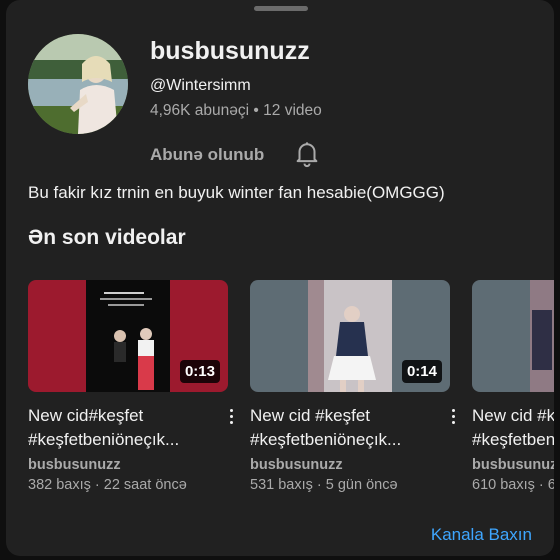  I want to click on video-thumbnail, so click(513, 336).